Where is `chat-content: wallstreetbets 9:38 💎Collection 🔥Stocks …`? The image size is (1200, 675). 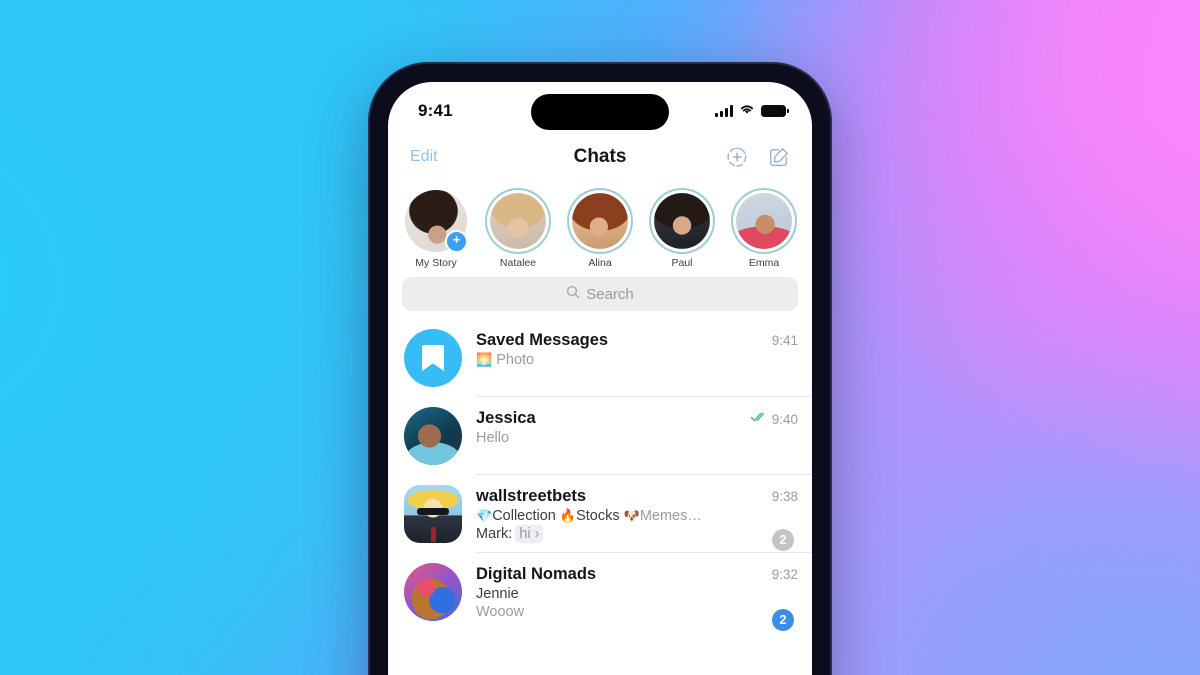
chat-content: wallstreetbets 9:38 💎Collection 🔥Stocks … is located at coordinates (630, 514).